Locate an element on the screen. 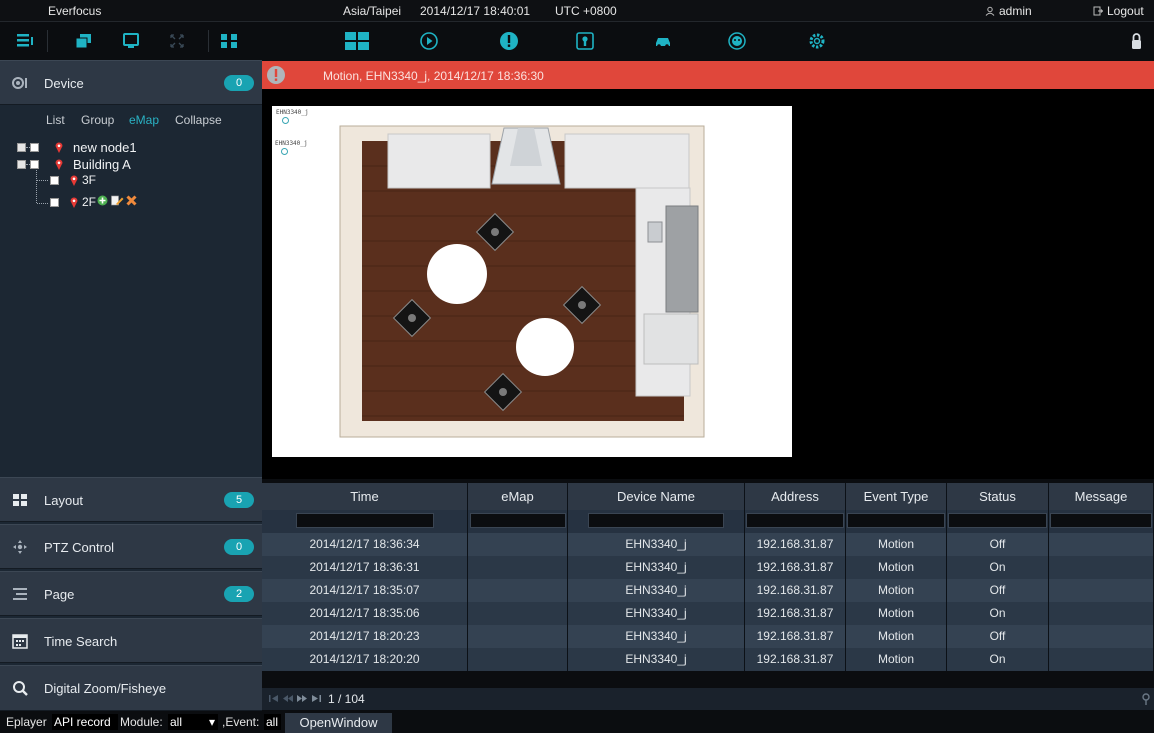  device-count-badge: 0 is located at coordinates (239, 83).